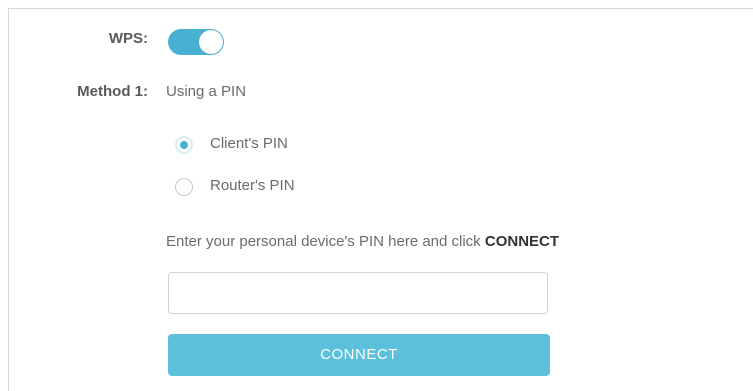 Image resolution: width=753 pixels, height=391 pixels. What do you see at coordinates (252, 185) in the screenshot?
I see `routers-pin-label: Router's PIN` at bounding box center [252, 185].